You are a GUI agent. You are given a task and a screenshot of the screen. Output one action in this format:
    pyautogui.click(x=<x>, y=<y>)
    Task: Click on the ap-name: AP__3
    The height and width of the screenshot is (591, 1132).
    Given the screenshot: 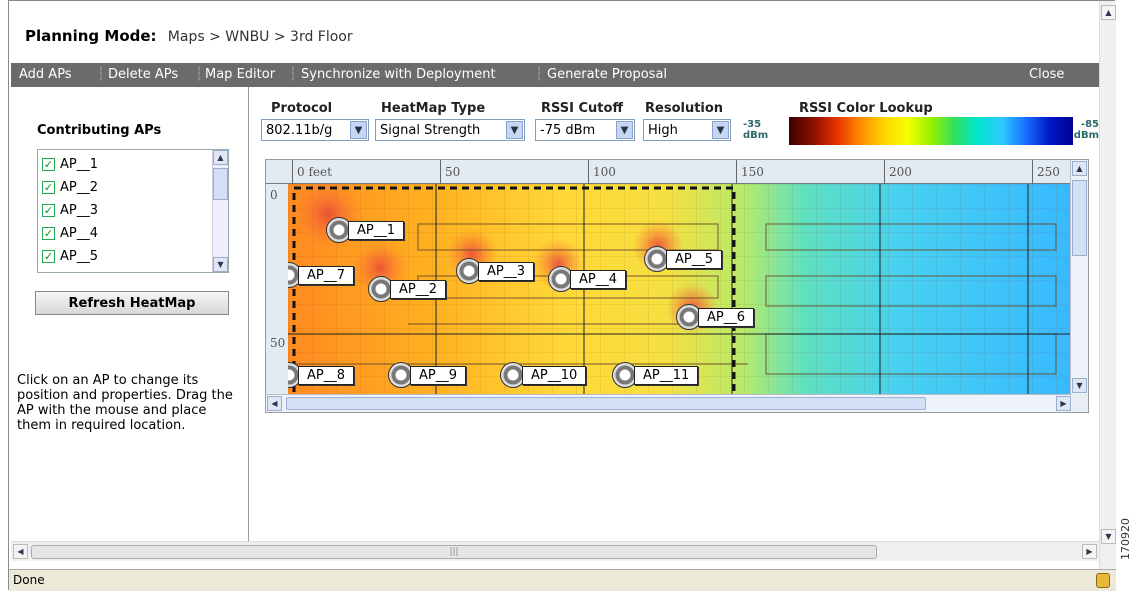 What is the action you would take?
    pyautogui.click(x=79, y=210)
    